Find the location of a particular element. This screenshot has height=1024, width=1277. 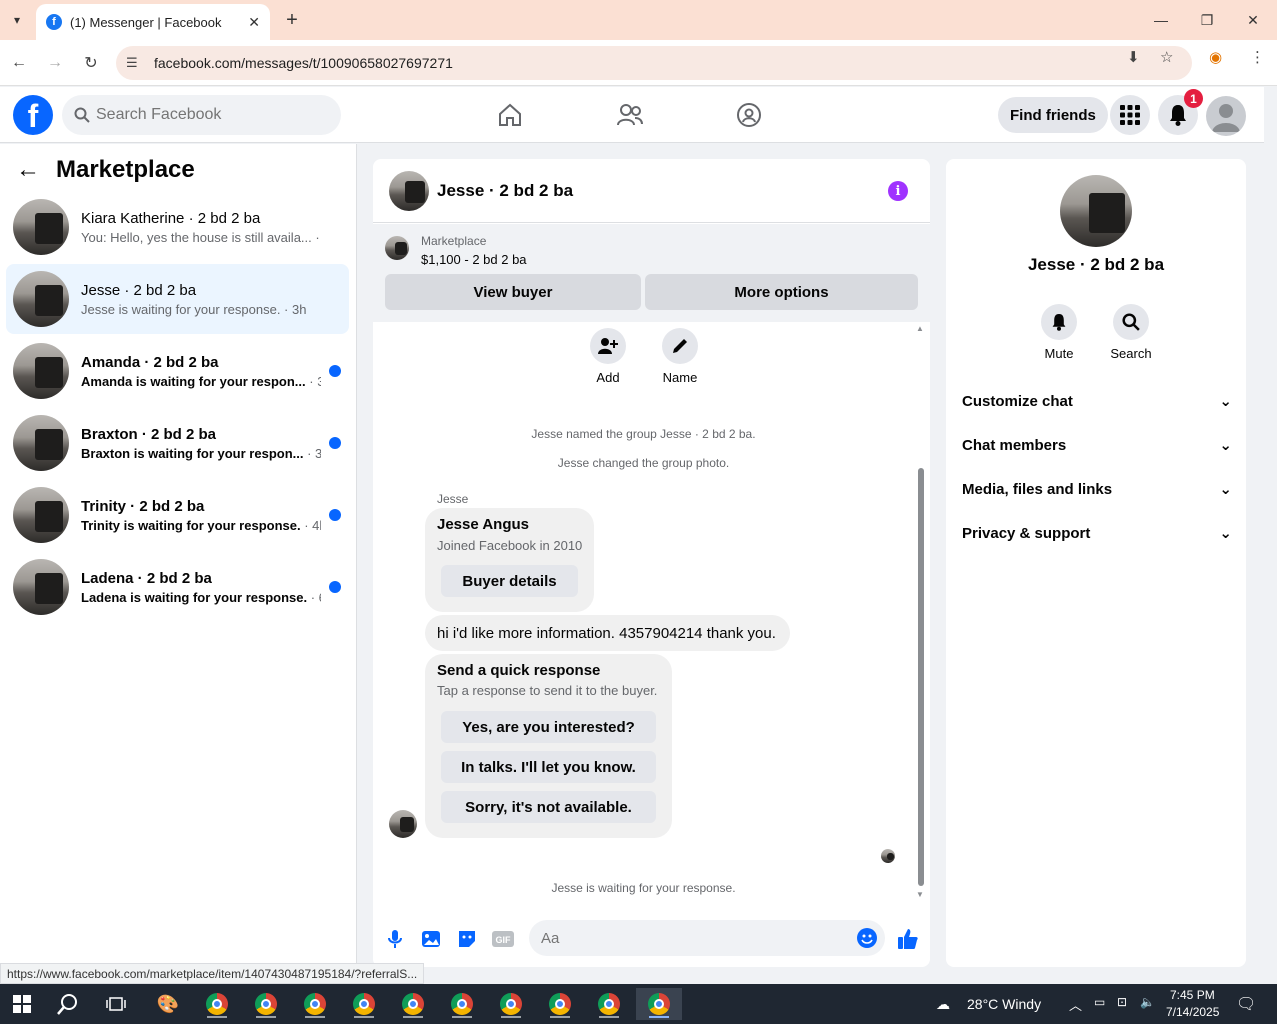

chat-scrollbar: ▲ ▼ is located at coordinates (921, 612).